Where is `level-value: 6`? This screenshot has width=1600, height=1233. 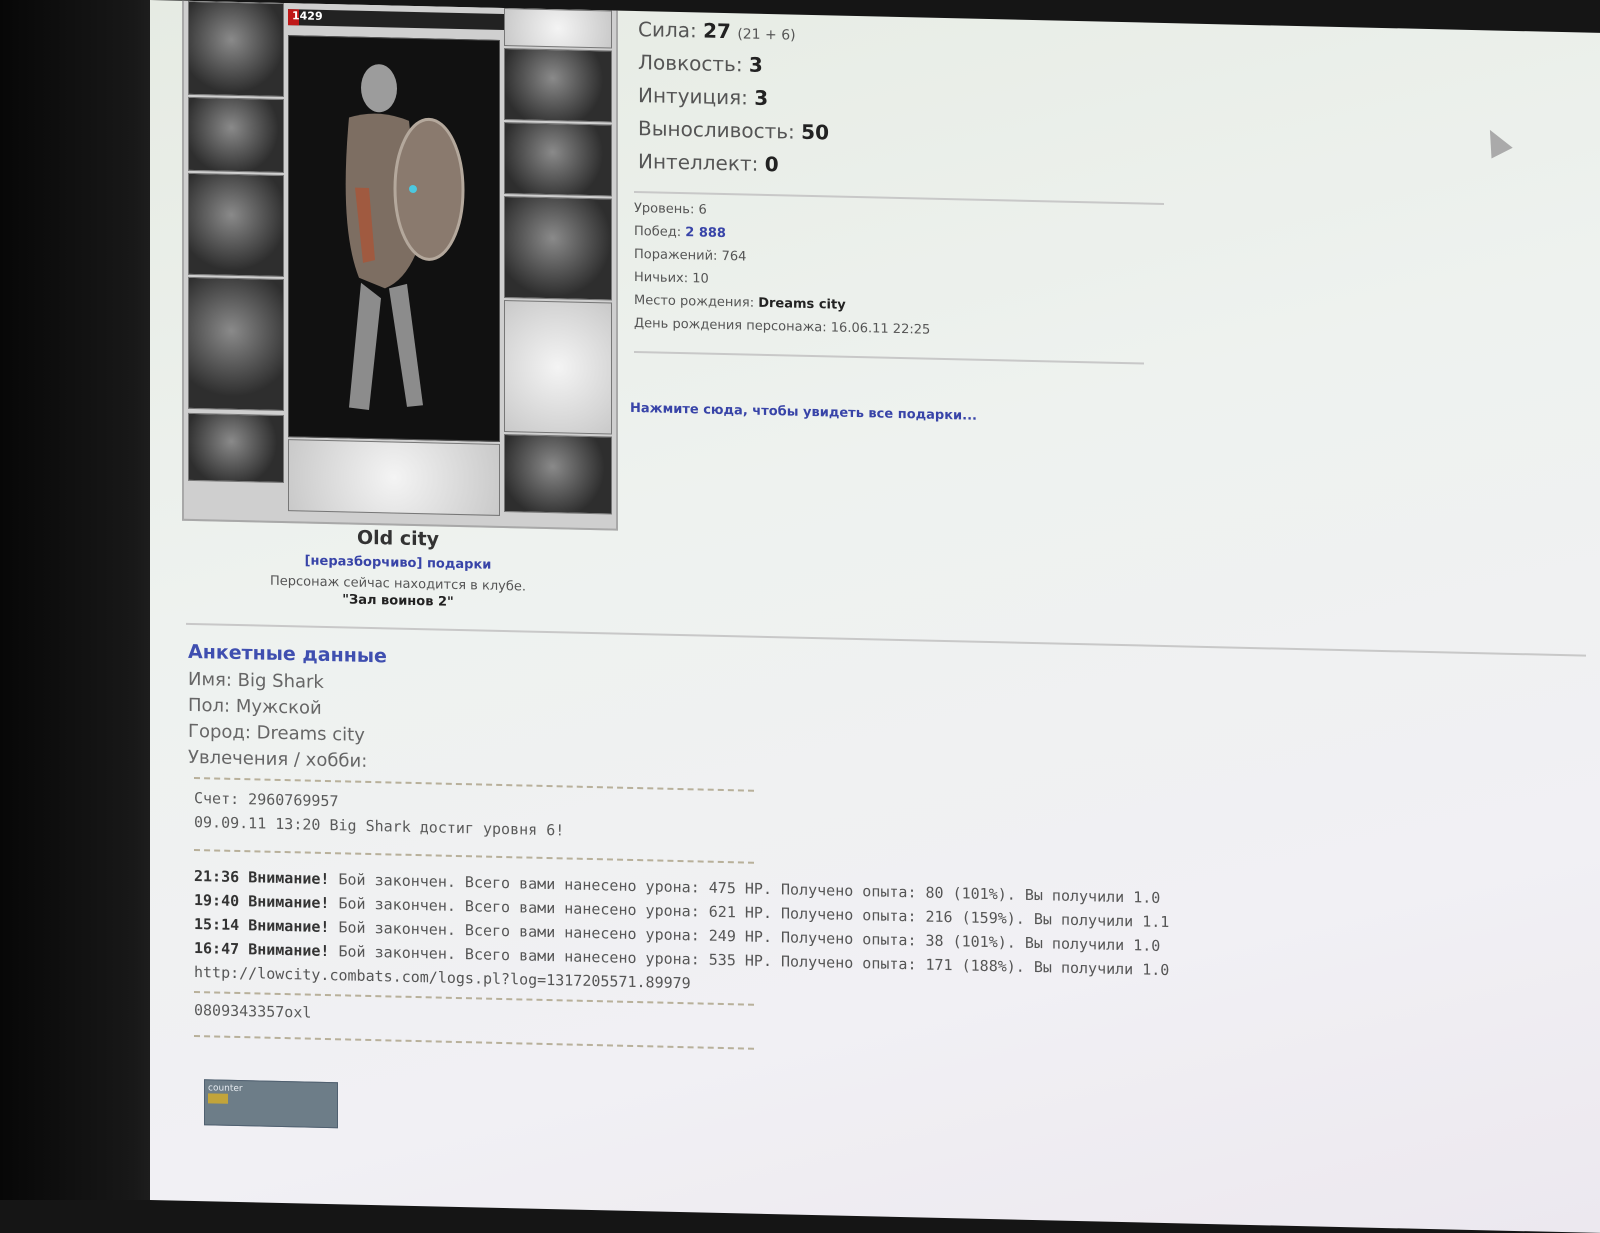 level-value: 6 is located at coordinates (702, 210).